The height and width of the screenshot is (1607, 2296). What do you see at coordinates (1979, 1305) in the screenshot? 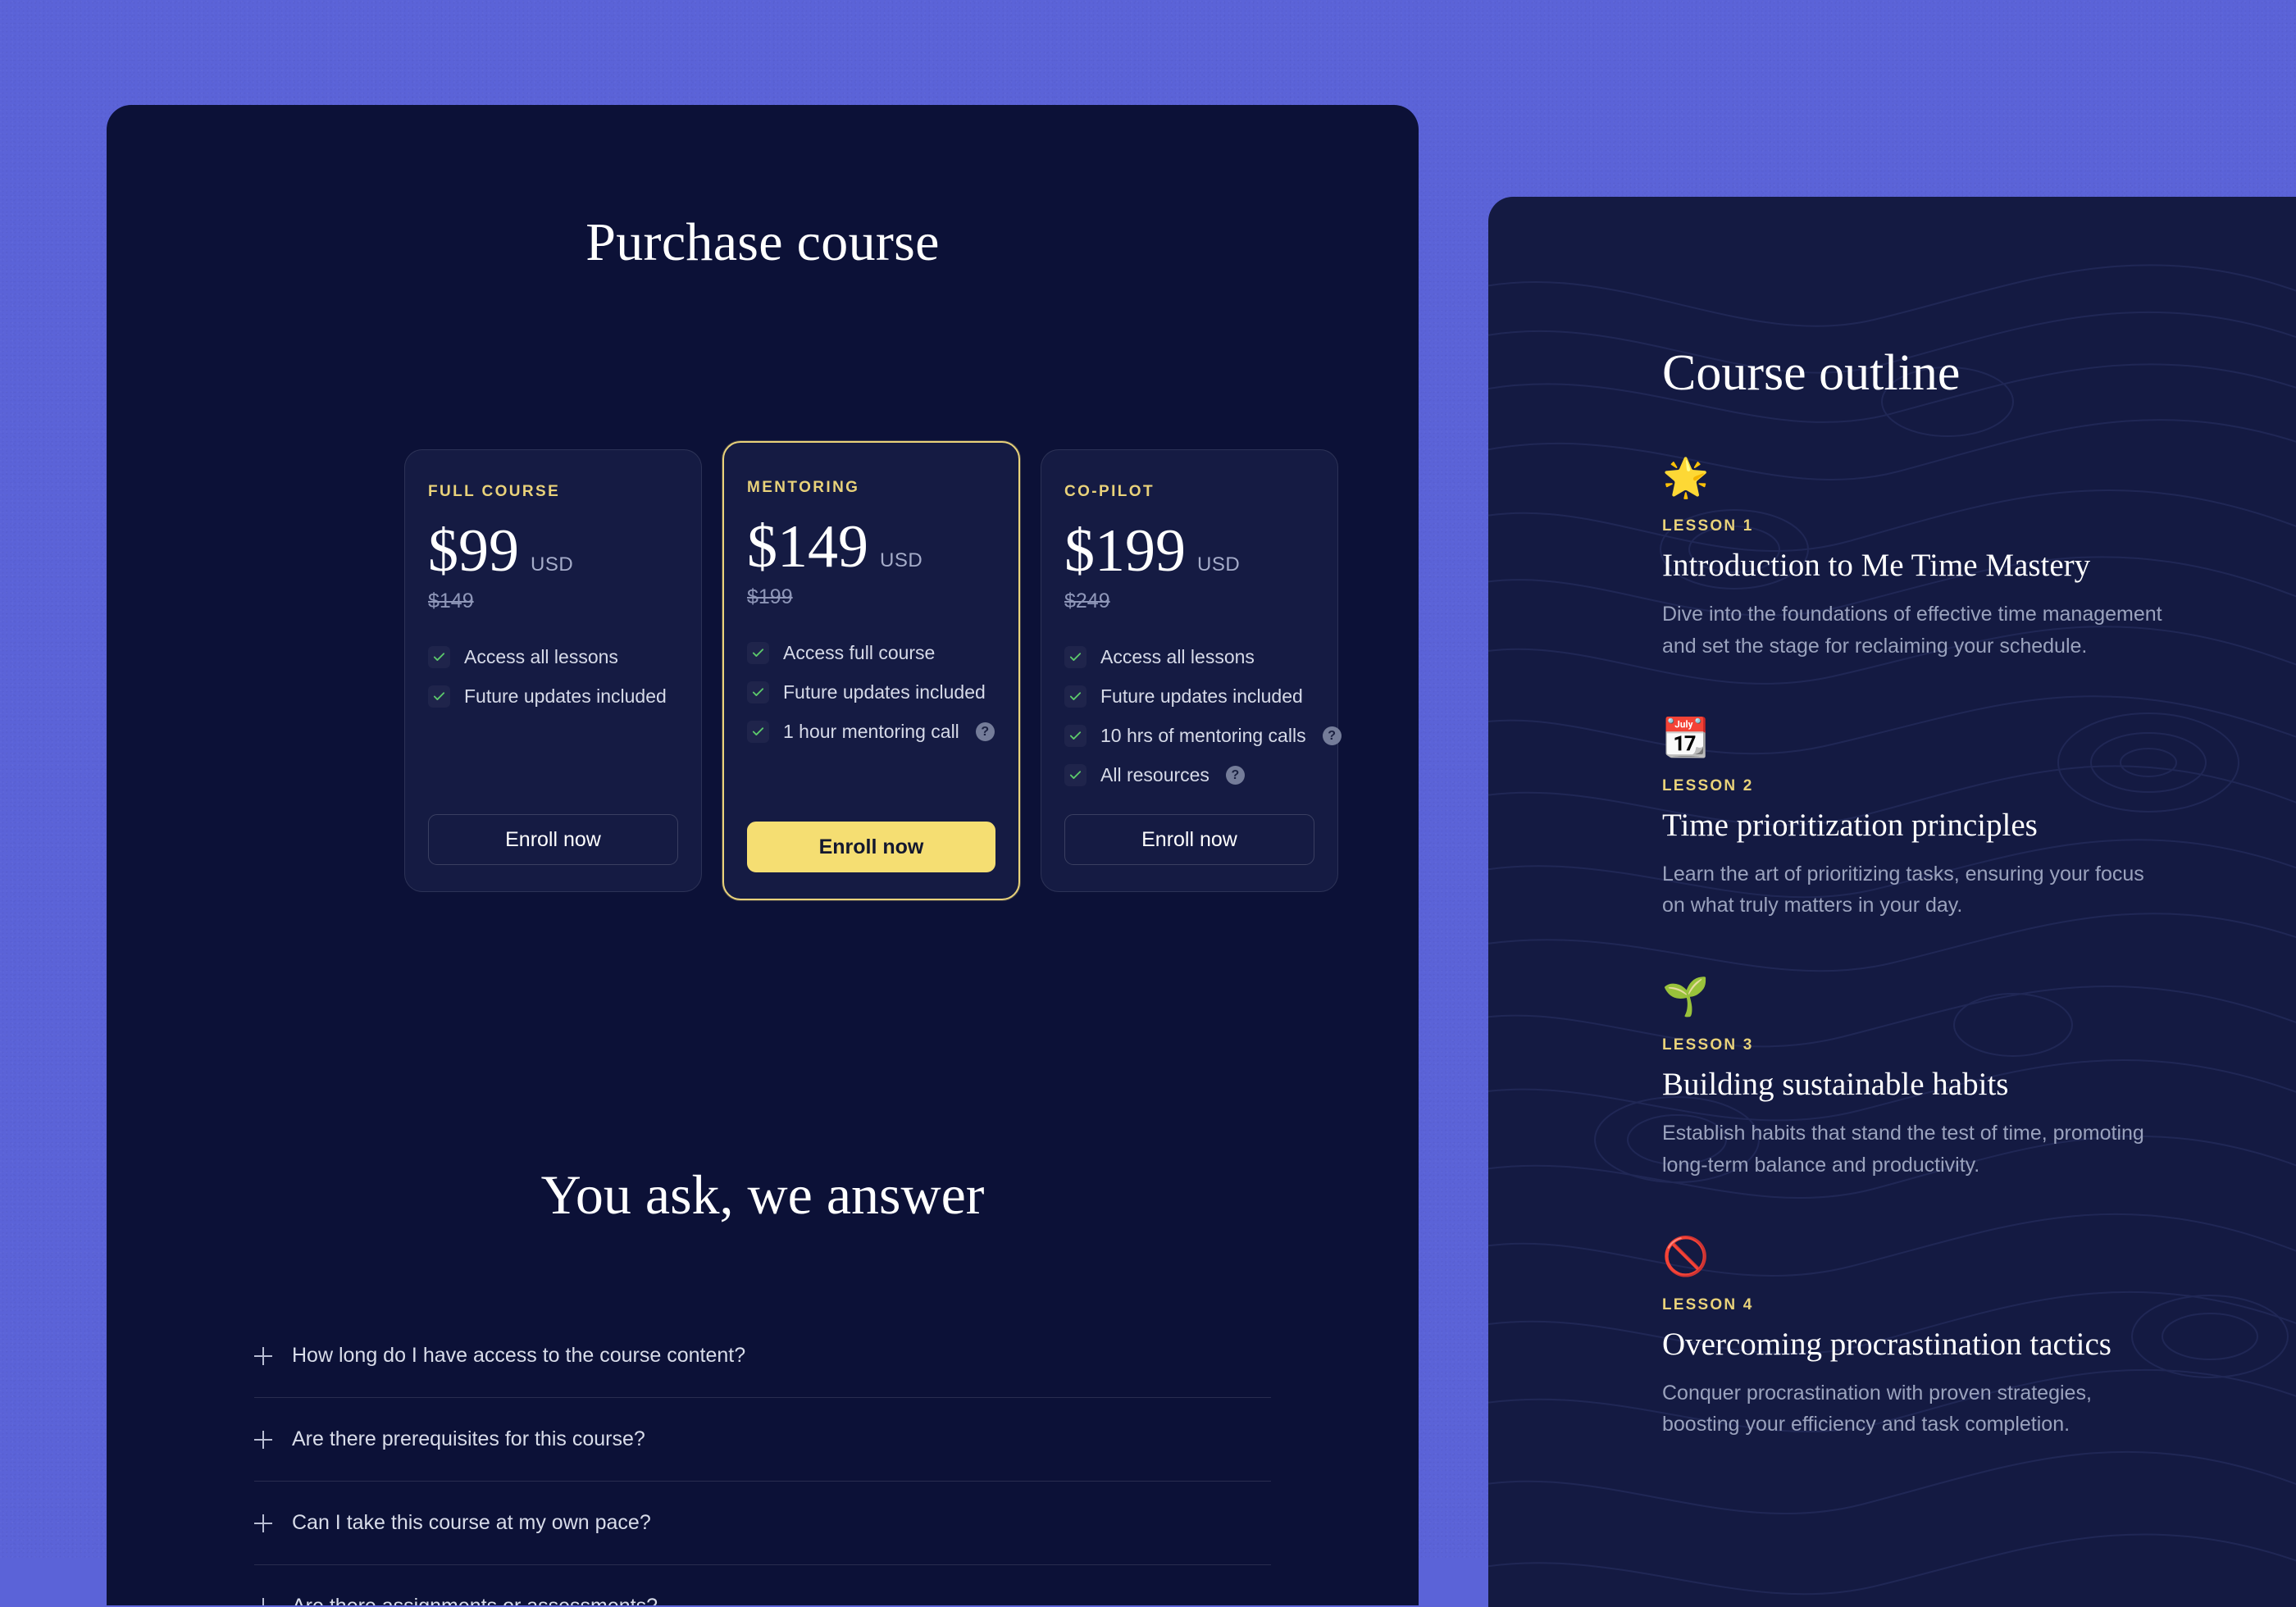
I see `lesson-number: LESSON 4` at bounding box center [1979, 1305].